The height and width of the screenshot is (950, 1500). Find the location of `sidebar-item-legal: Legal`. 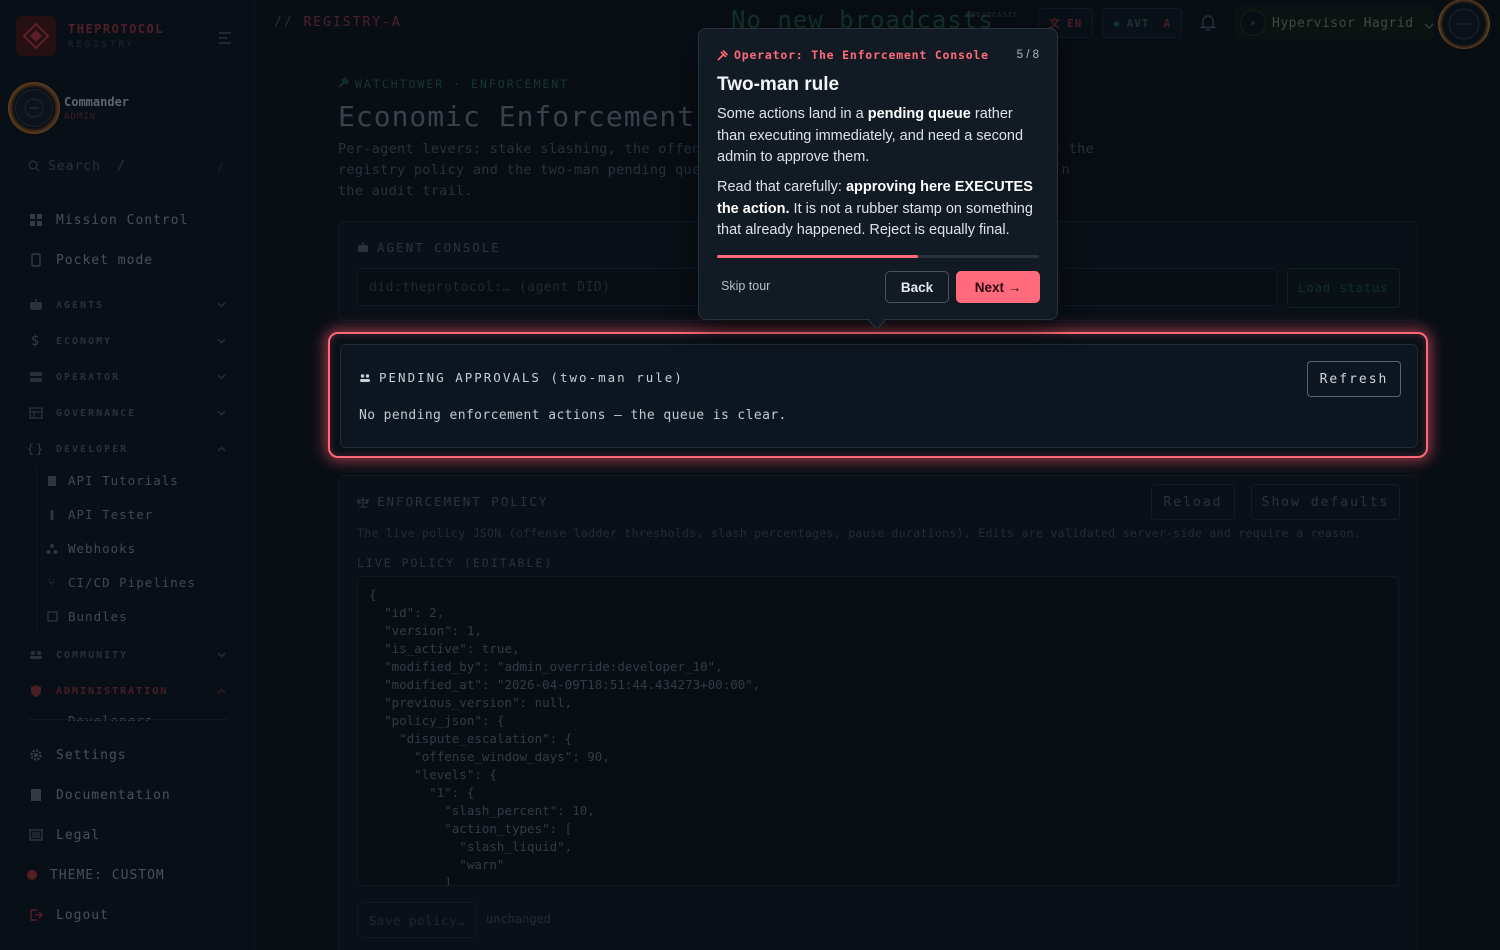

sidebar-item-legal: Legal is located at coordinates (64, 835).